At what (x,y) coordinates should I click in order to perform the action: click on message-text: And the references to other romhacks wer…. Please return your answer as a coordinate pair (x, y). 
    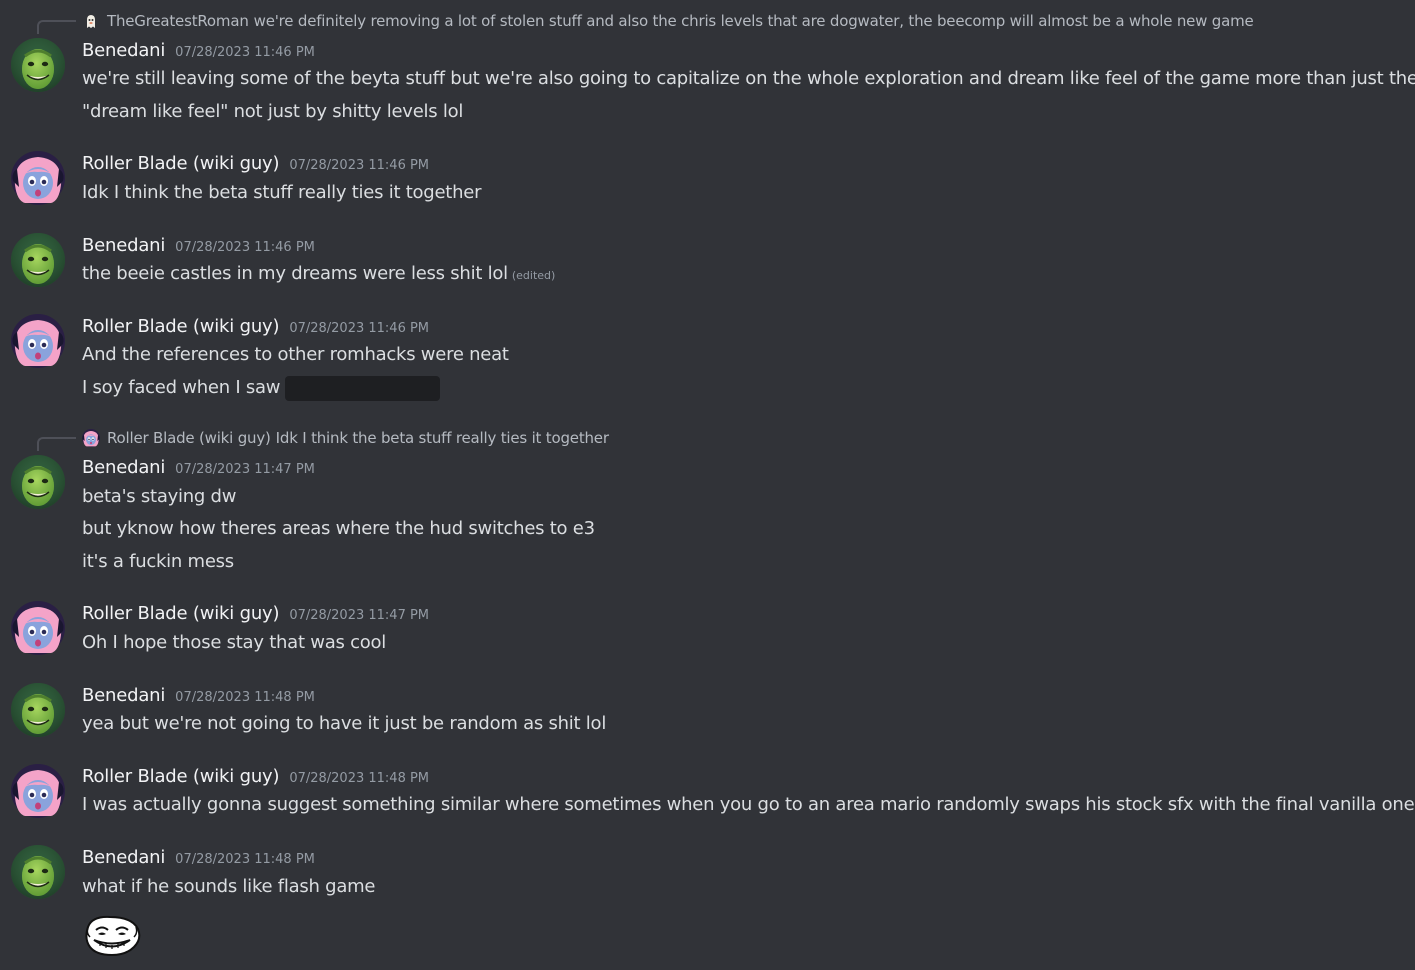
    Looking at the image, I should click on (295, 354).